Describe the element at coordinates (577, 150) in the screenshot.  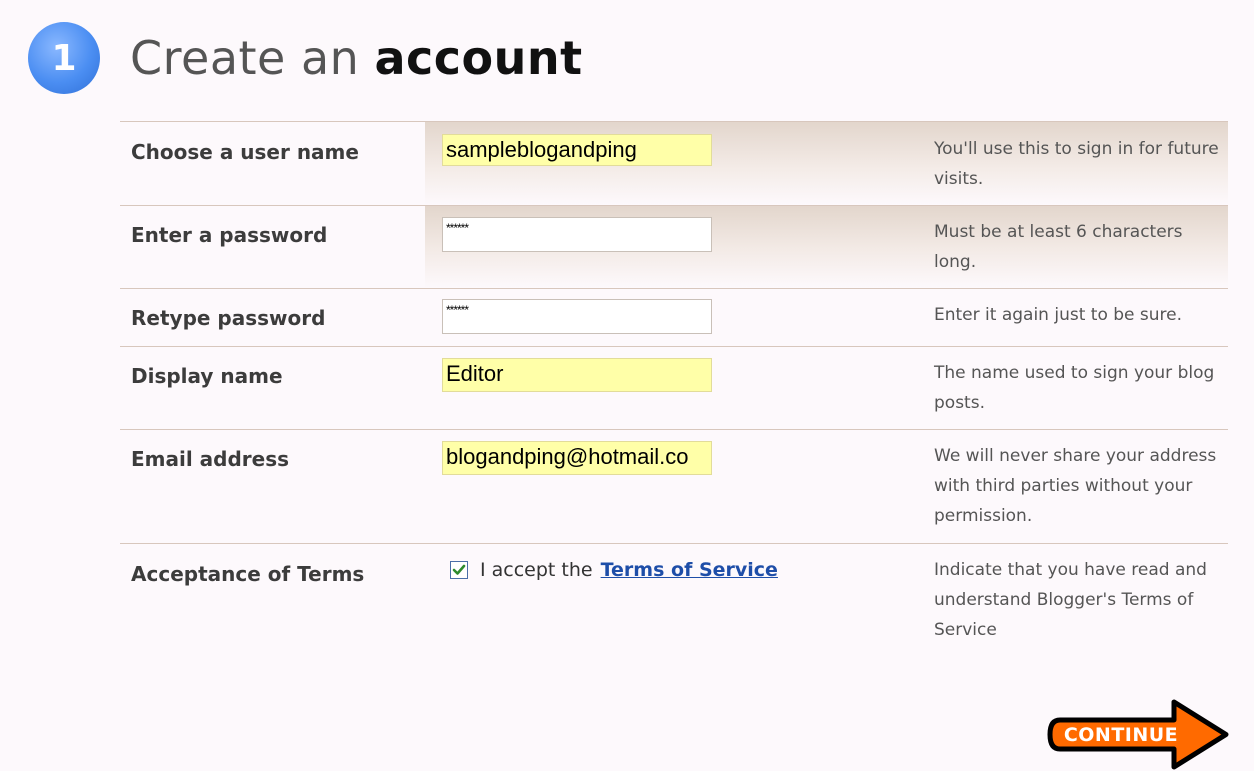
I see `username-input: sampleblogandping` at that location.